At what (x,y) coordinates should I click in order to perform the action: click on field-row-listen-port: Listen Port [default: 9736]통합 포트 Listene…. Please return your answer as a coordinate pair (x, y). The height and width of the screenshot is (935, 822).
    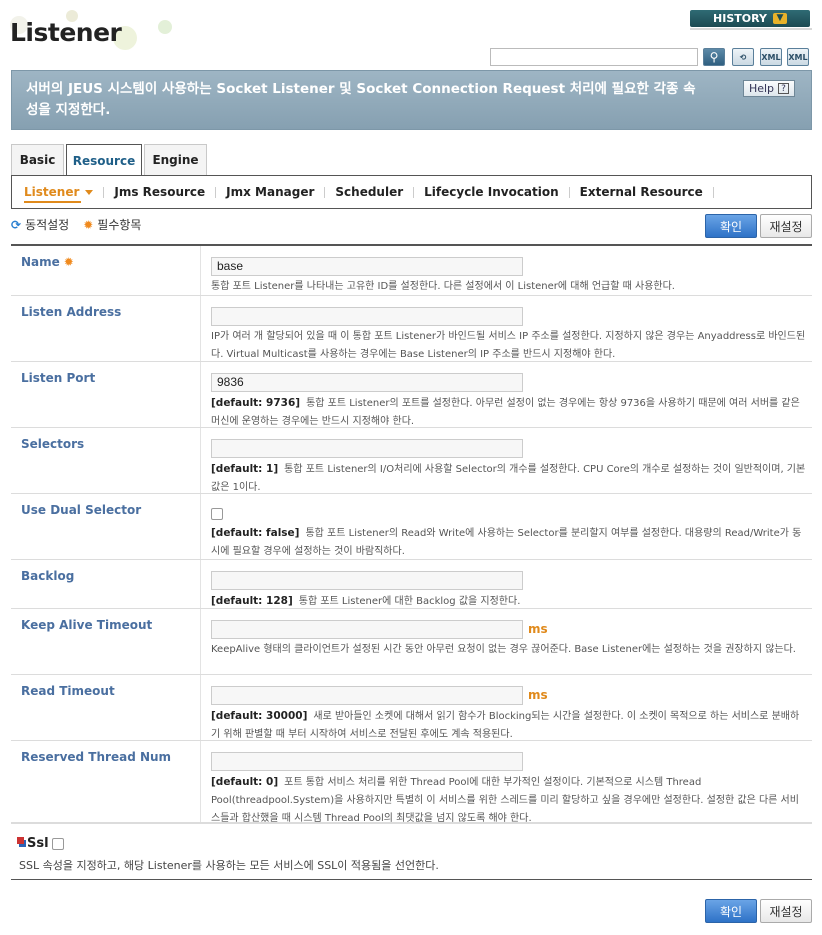
    Looking at the image, I should click on (411, 395).